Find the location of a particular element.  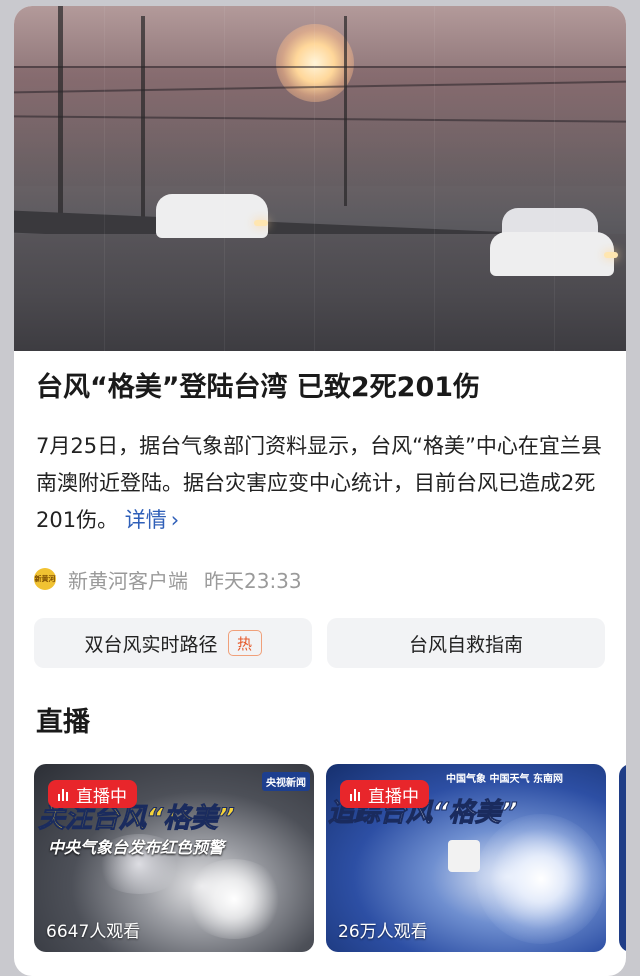

live-subtitle: 中央气象台发布红色预警 is located at coordinates (136, 847).